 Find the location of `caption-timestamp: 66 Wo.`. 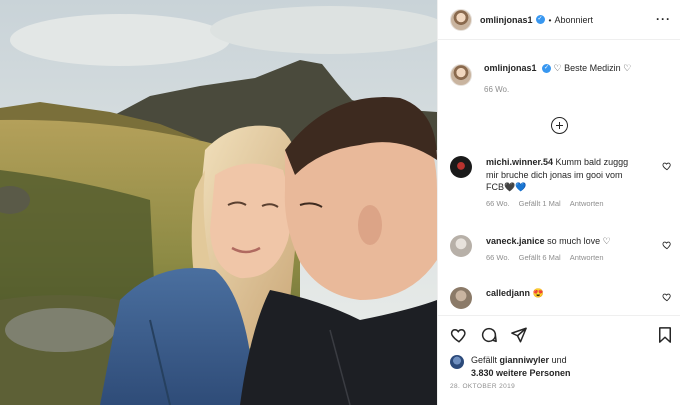

caption-timestamp: 66 Wo. is located at coordinates (557, 89).